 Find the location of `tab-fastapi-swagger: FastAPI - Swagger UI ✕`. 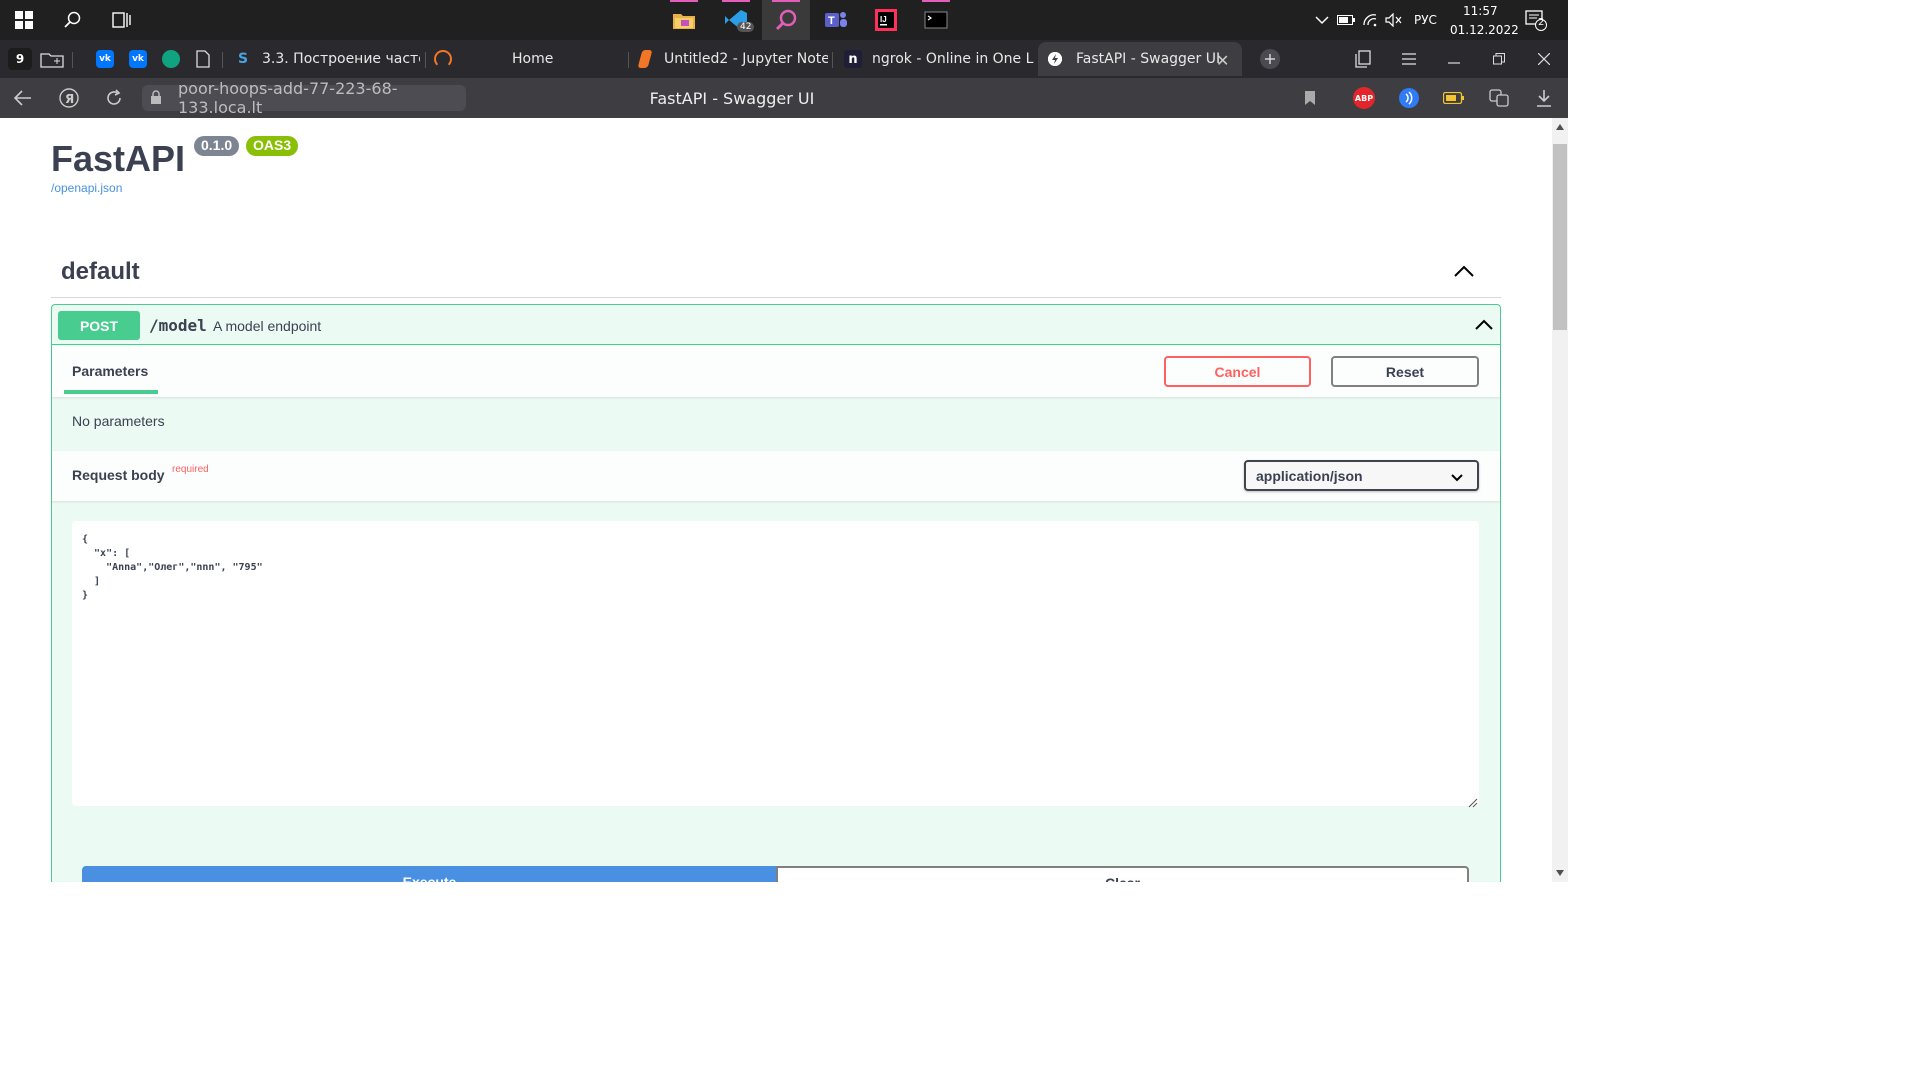

tab-fastapi-swagger: FastAPI - Swagger UI ✕ is located at coordinates (1140, 59).